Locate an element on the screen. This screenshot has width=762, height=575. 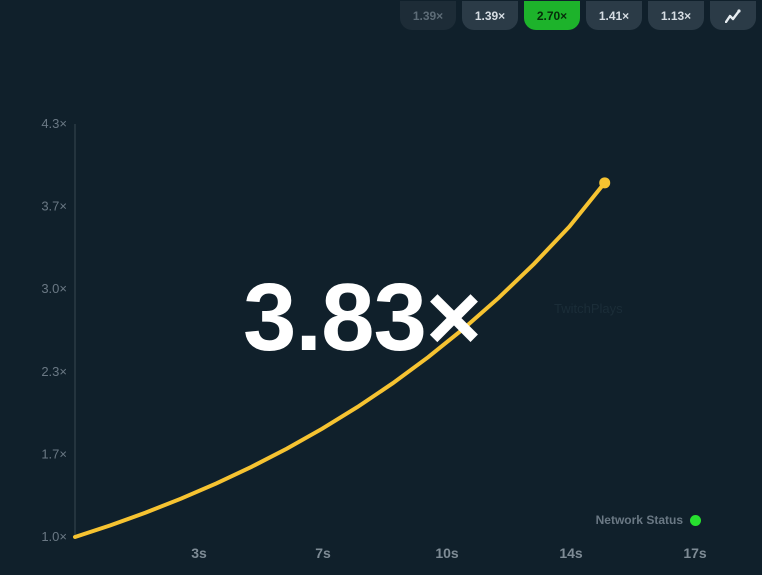
y-tick-label: 1.7× is located at coordinates (54, 453).